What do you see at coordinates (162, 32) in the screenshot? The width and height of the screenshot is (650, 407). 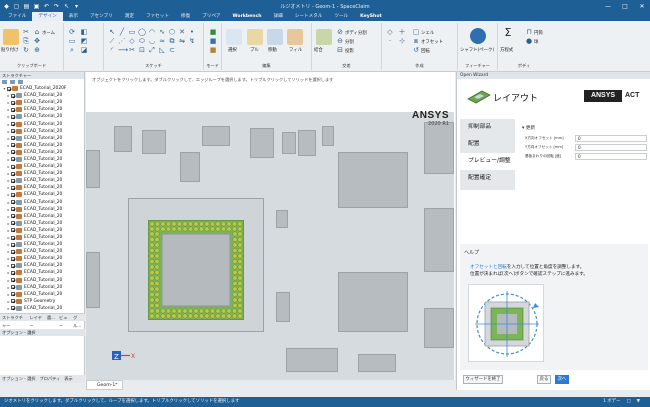 I see `spline-icon: ∿` at bounding box center [162, 32].